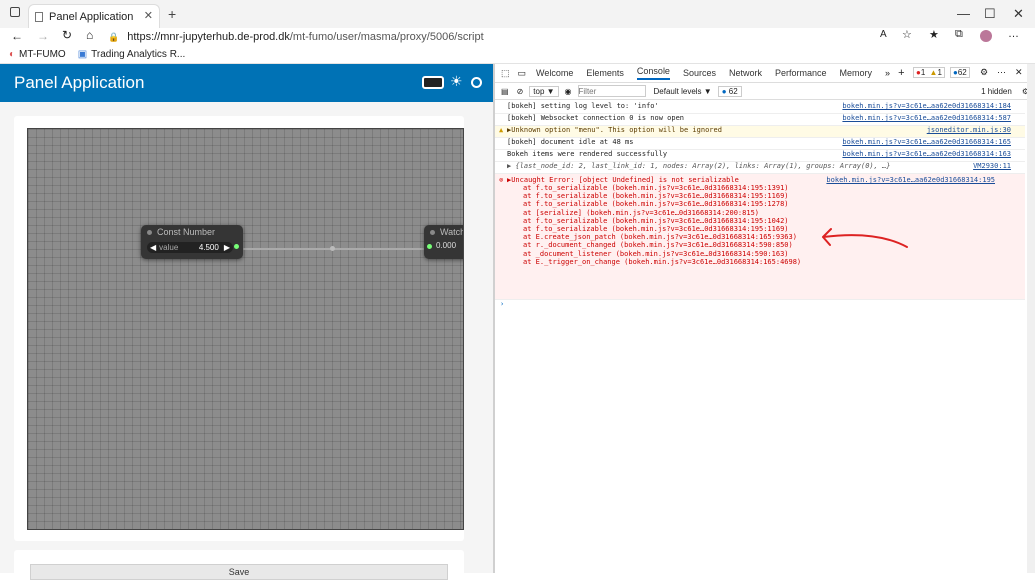 This screenshot has width=1035, height=580. I want to click on browser-tab: Panel Application ✕, so click(94, 16).